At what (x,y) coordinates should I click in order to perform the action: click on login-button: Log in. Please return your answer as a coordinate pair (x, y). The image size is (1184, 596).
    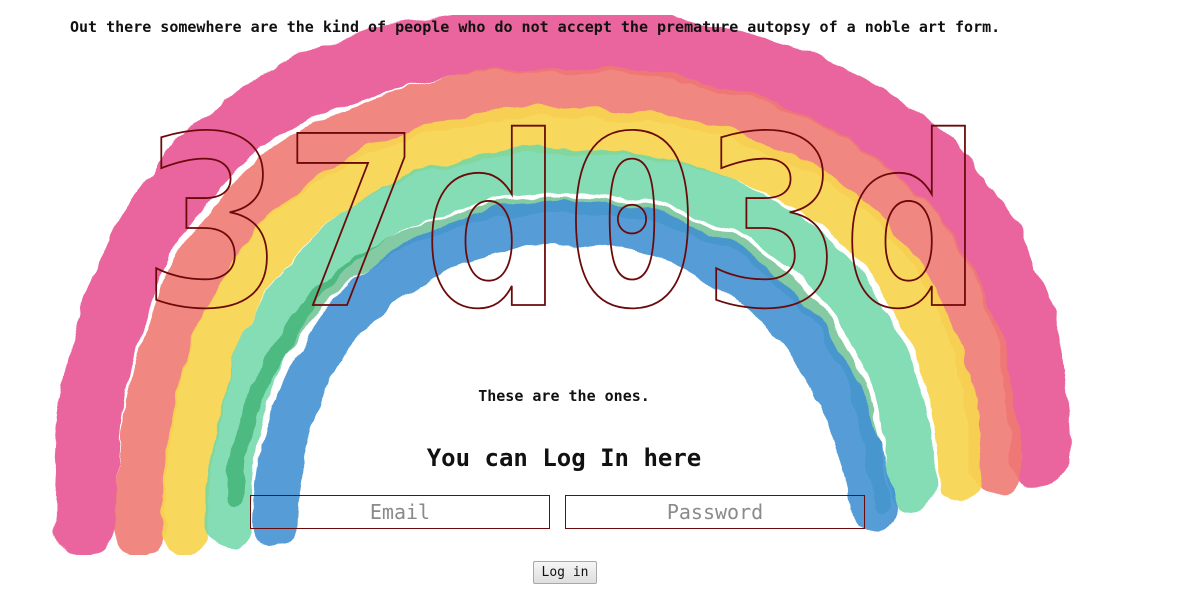
    Looking at the image, I should click on (565, 572).